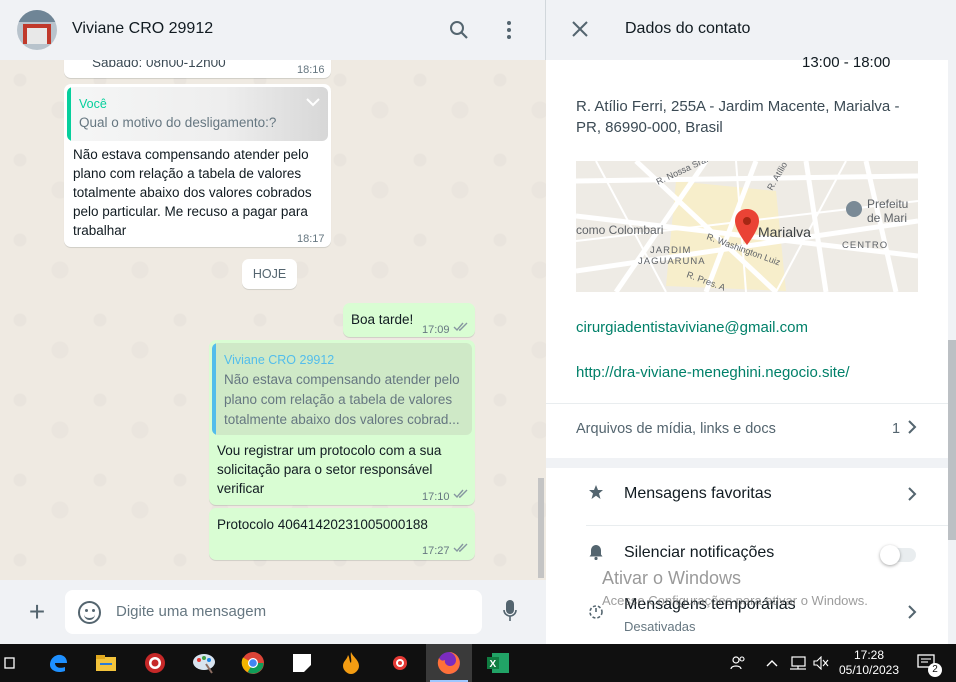 Image resolution: width=956 pixels, height=682 pixels. Describe the element at coordinates (159, 65) in the screenshot. I see `message-text: Sábado: 08h00-12h00` at that location.